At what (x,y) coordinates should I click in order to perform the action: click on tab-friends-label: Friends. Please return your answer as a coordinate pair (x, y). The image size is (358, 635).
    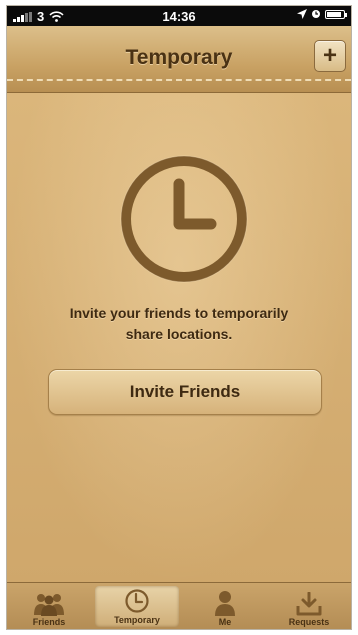
    Looking at the image, I should click on (49, 622).